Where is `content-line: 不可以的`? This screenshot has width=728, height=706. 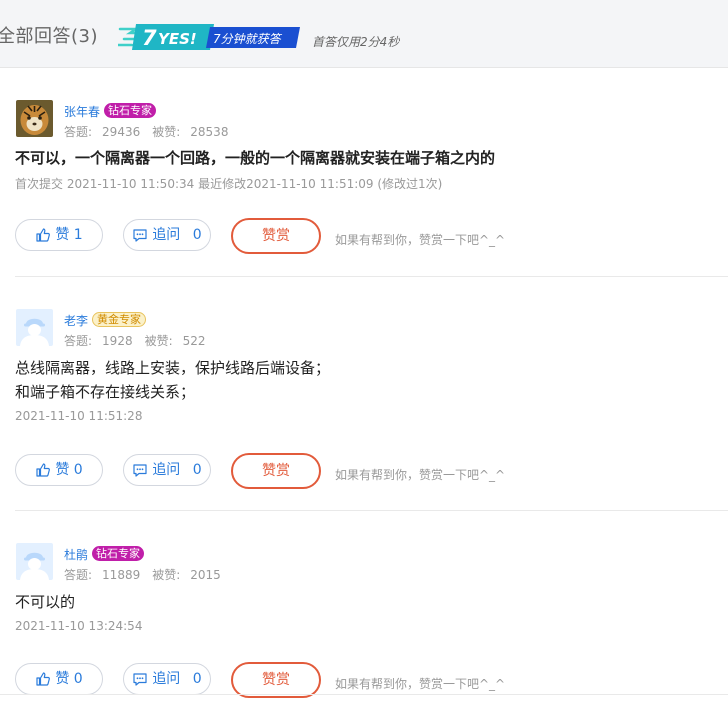 content-line: 不可以的 is located at coordinates (45, 602).